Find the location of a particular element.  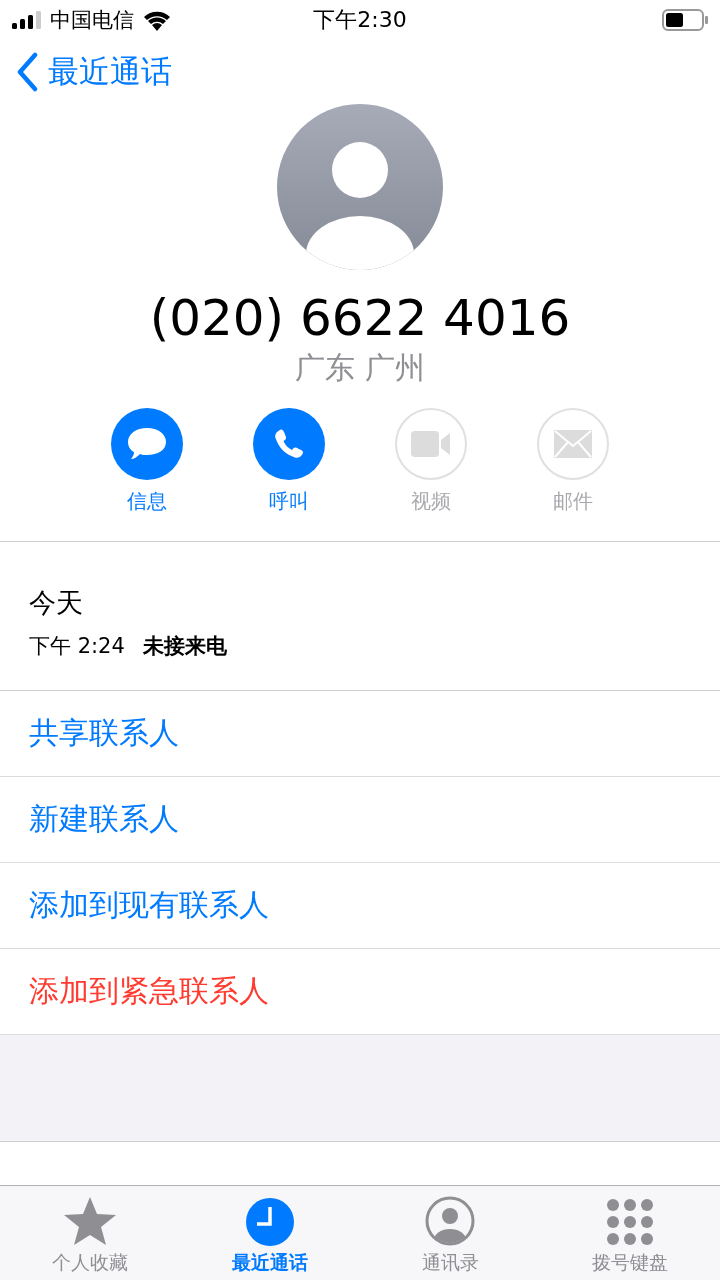

status-time: 下午2:30 is located at coordinates (360, 20).